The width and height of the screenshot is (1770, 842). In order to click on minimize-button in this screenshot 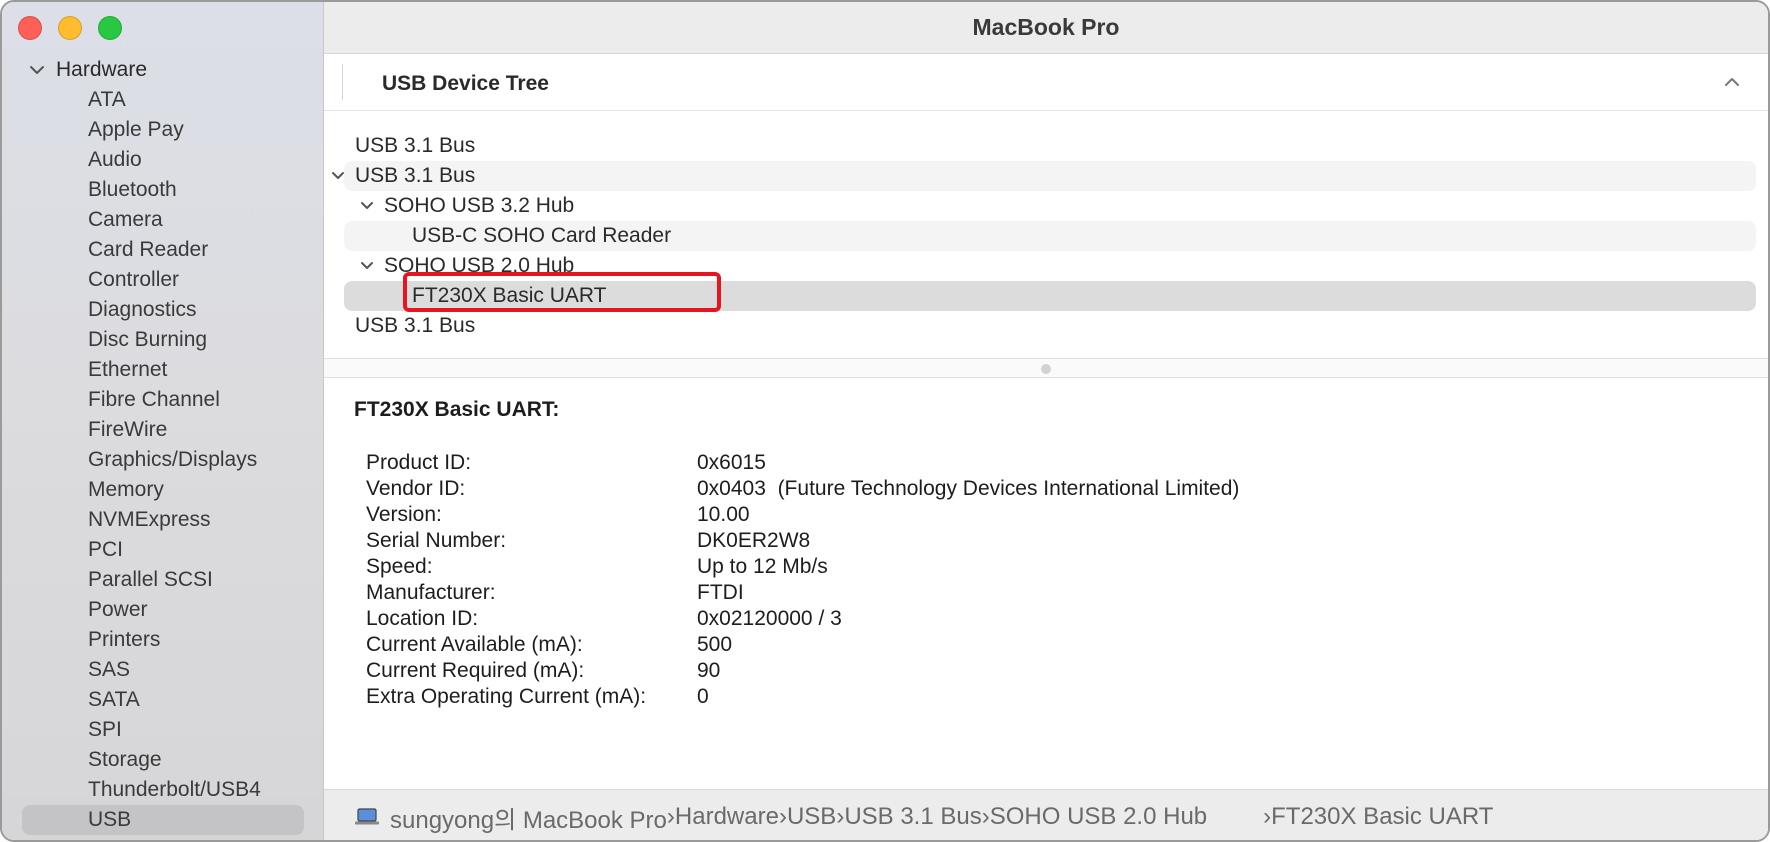, I will do `click(70, 28)`.